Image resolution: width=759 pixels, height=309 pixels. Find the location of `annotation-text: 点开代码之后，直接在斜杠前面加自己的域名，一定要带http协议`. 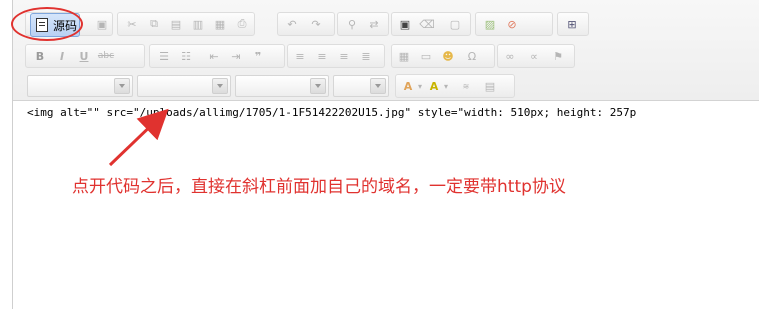

annotation-text: 点开代码之后，直接在斜杠前面加自己的域名，一定要带http协议 is located at coordinates (319, 187).